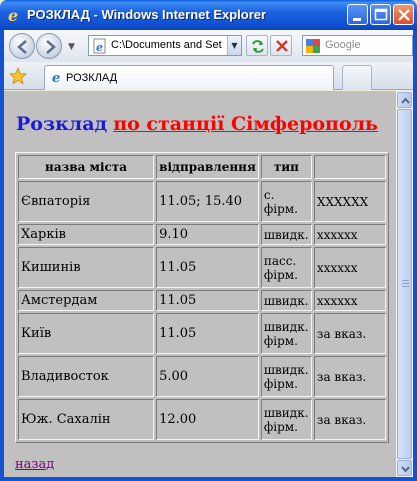  I want to click on window-frame-right, so click(415, 255).